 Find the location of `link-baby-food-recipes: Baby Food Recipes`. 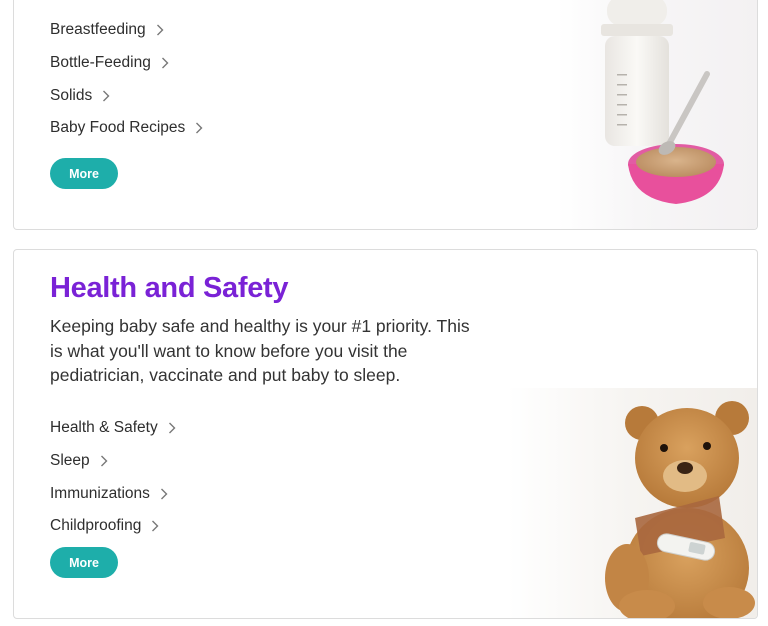

link-baby-food-recipes: Baby Food Recipes is located at coordinates (126, 128).